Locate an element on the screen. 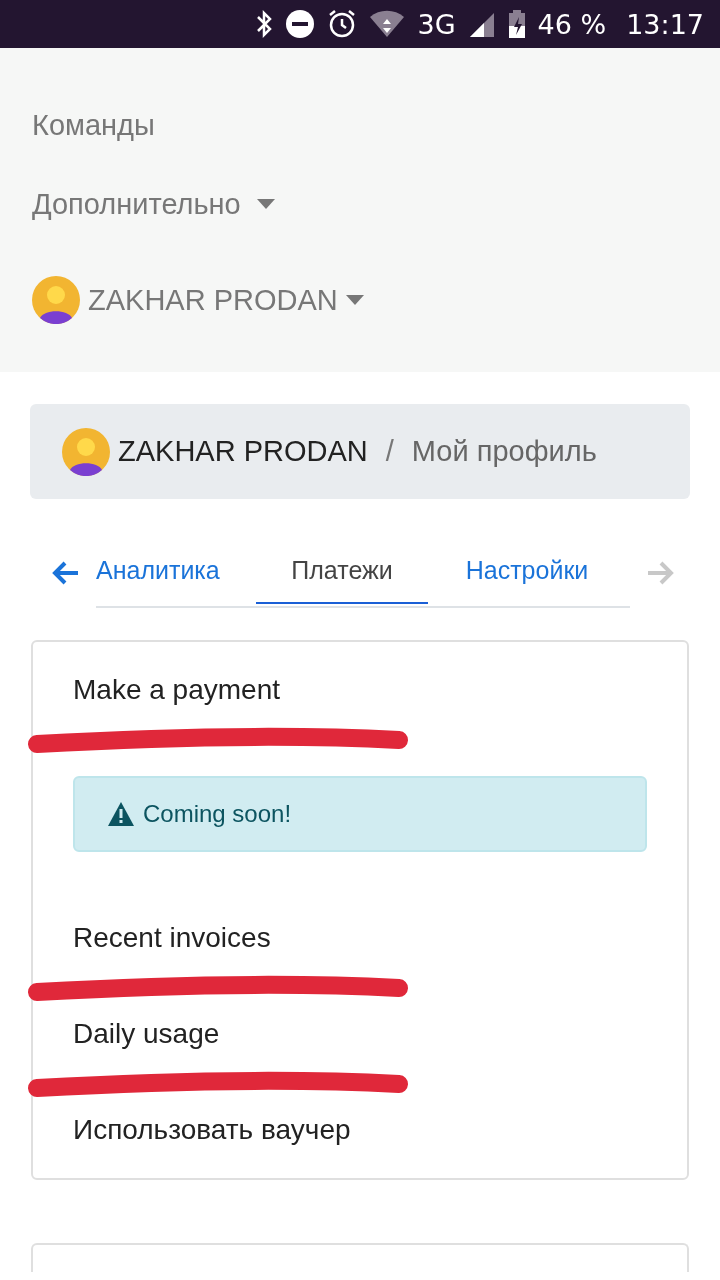 This screenshot has width=720, height=1280. info-alert: Coming soon! is located at coordinates (360, 814).